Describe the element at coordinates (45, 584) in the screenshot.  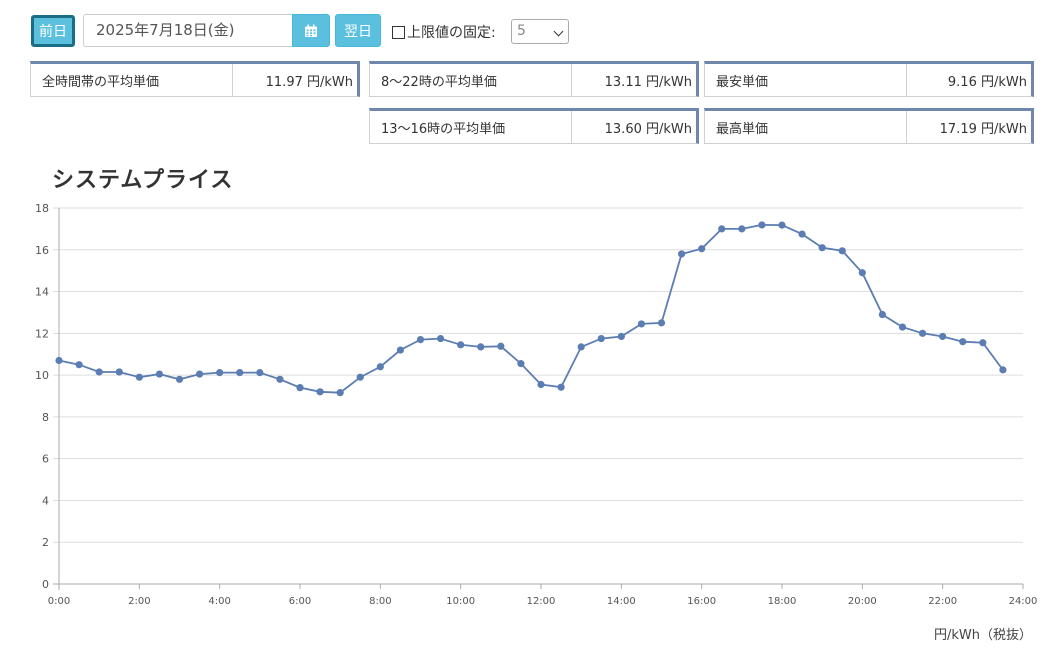
I see `y-tick-label: 0` at that location.